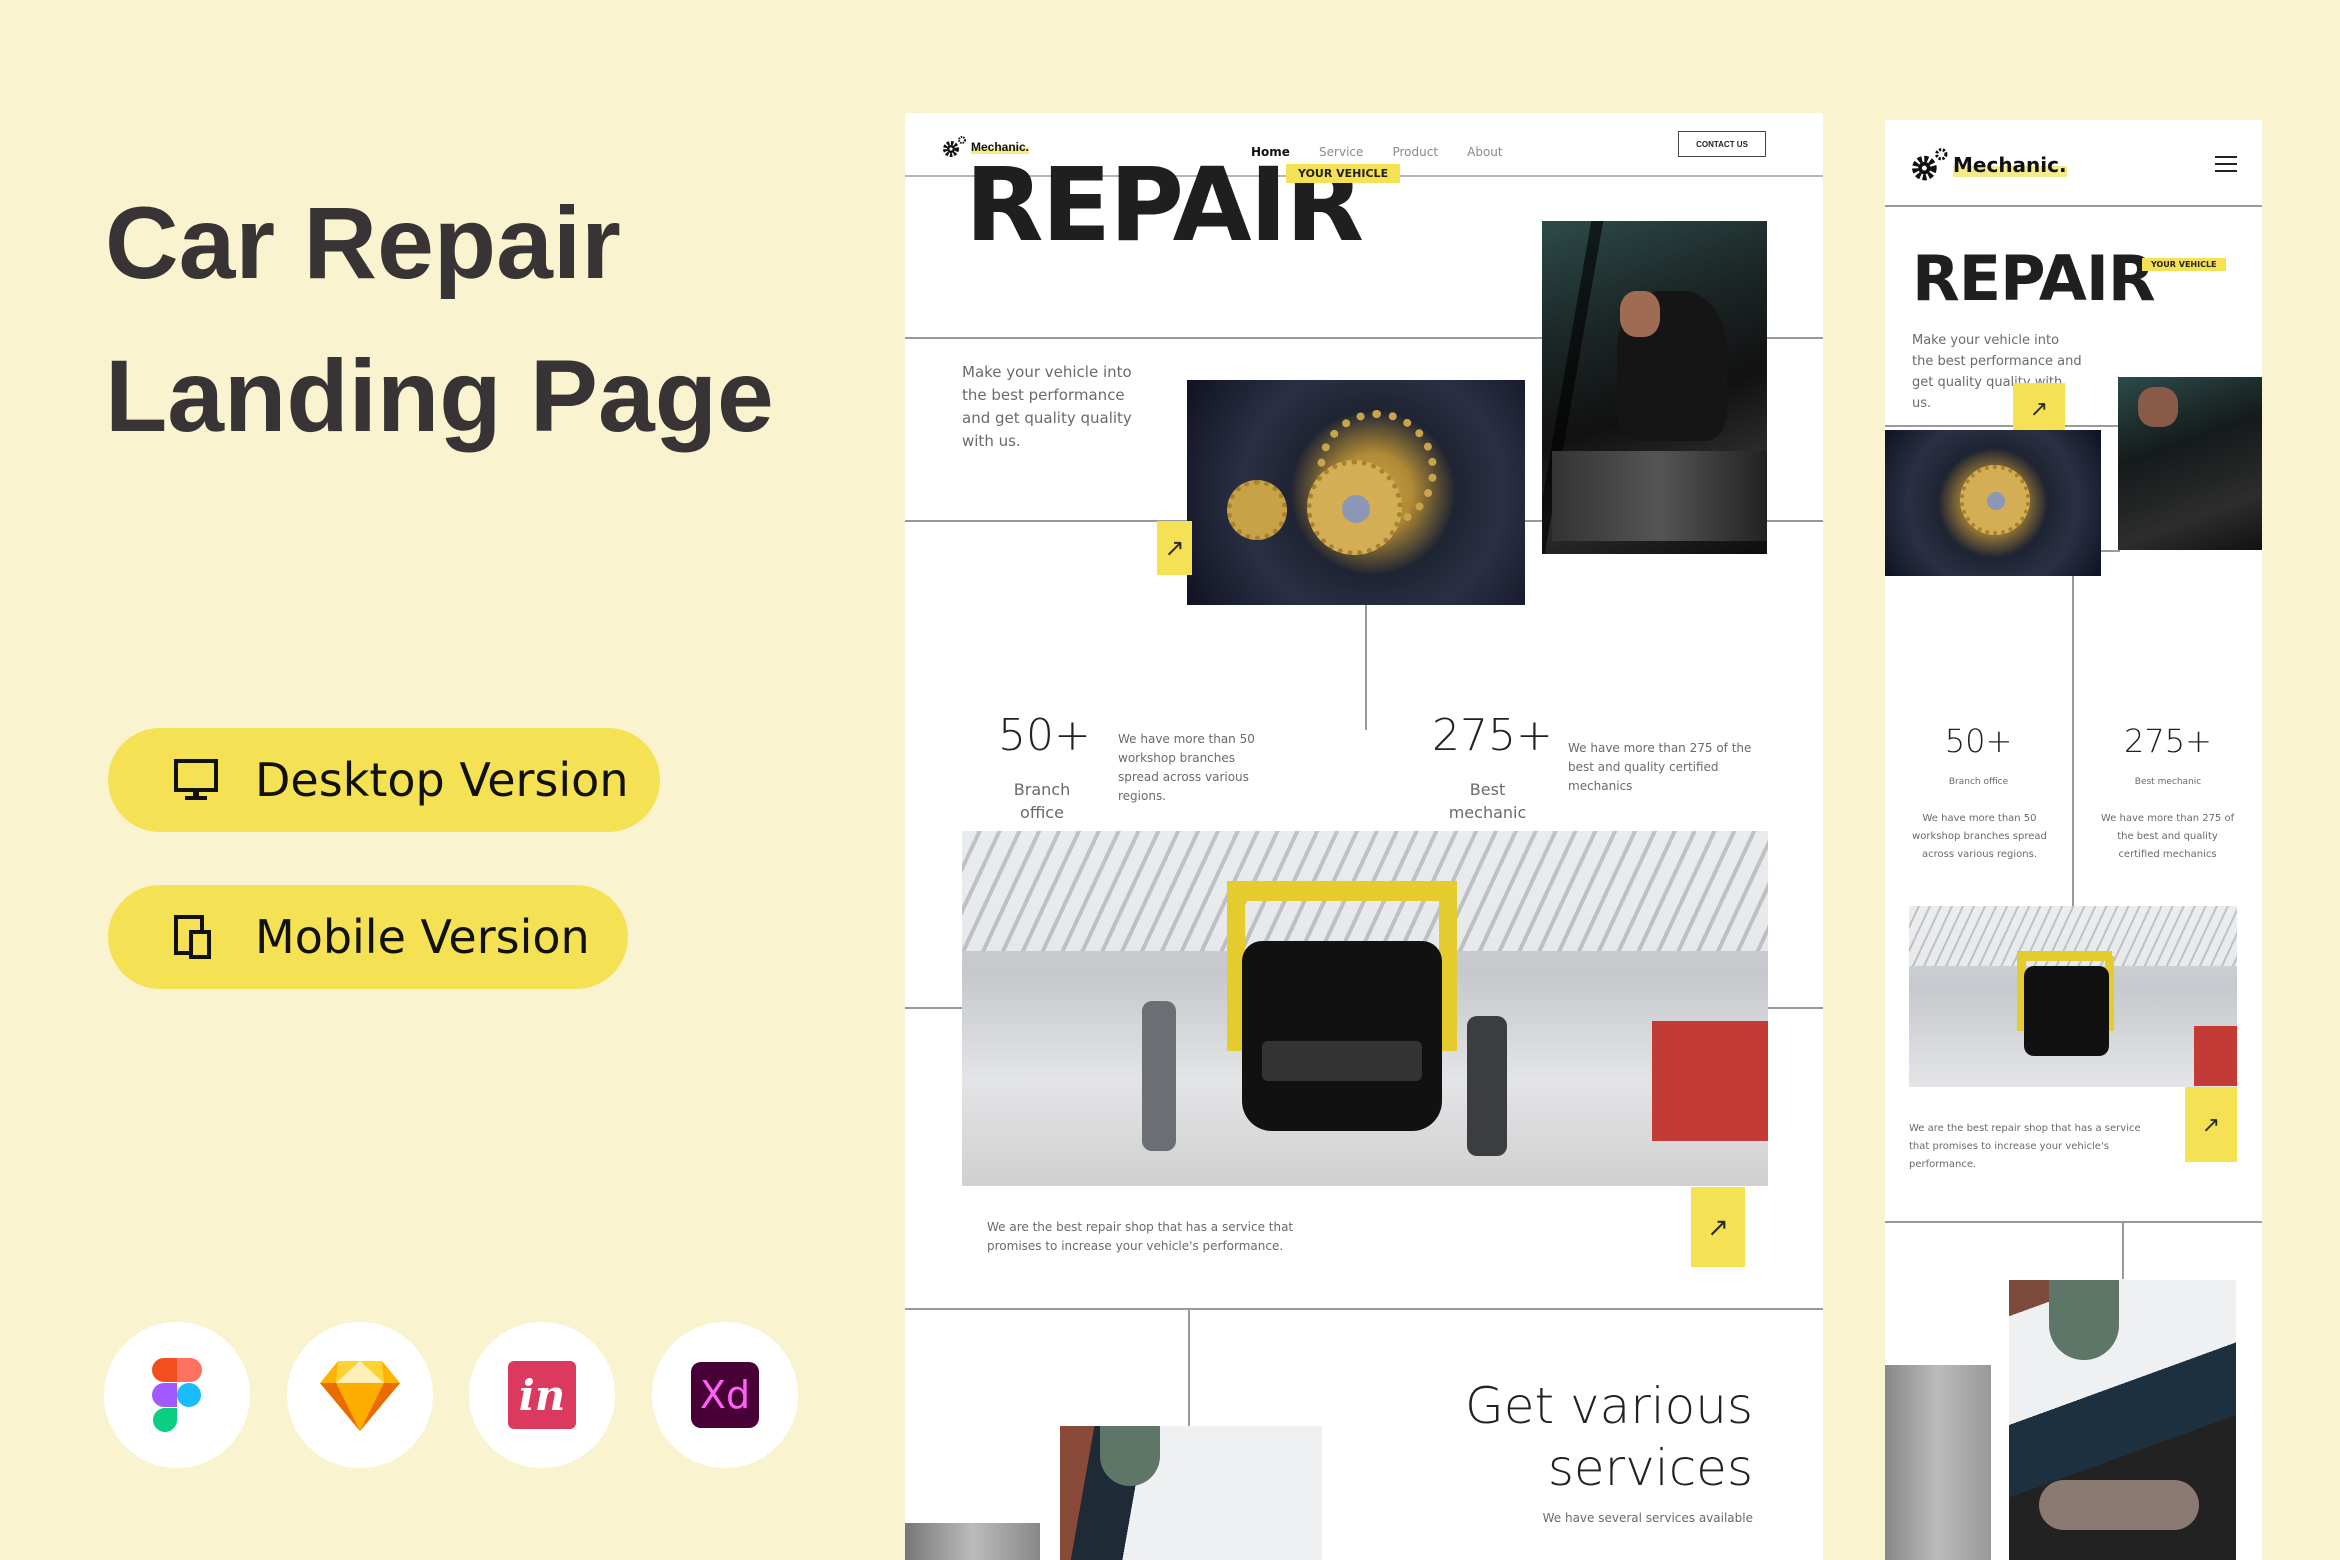 This screenshot has height=1560, width=2340. I want to click on adobe-xd-icon: Xd, so click(725, 1395).